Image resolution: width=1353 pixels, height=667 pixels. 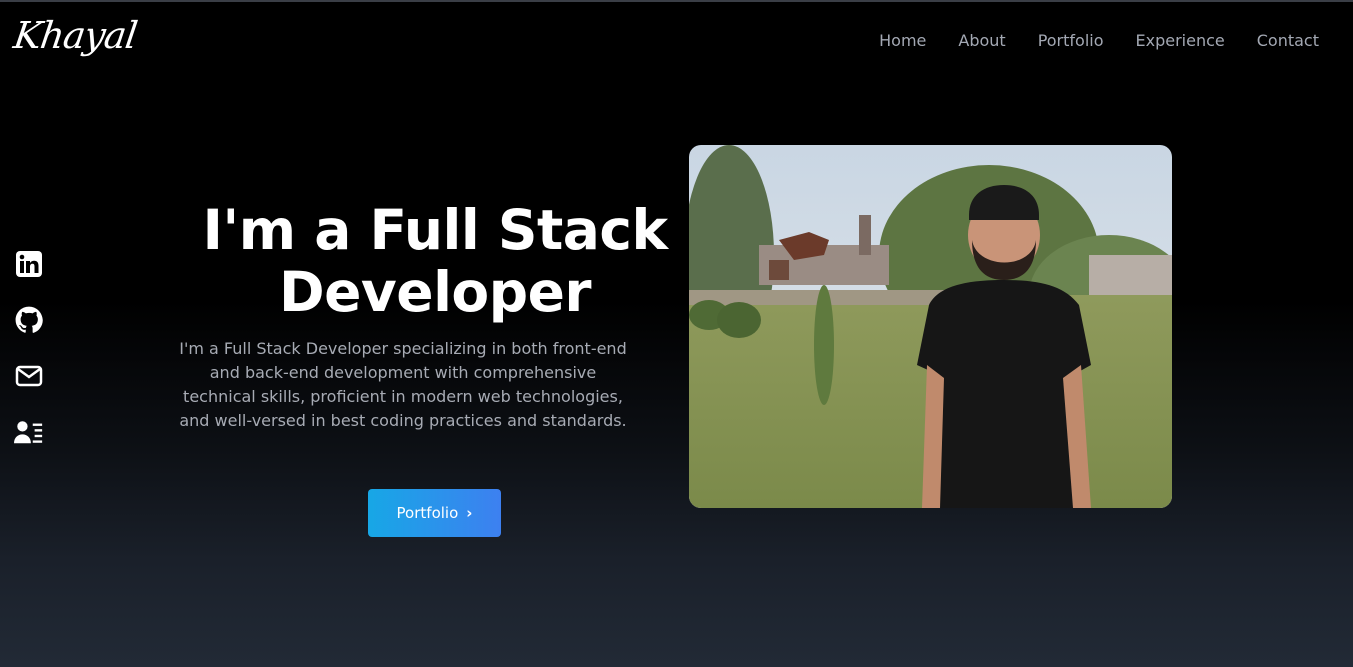 What do you see at coordinates (1071, 40) in the screenshot?
I see `nav-portfolio: Portfolio` at bounding box center [1071, 40].